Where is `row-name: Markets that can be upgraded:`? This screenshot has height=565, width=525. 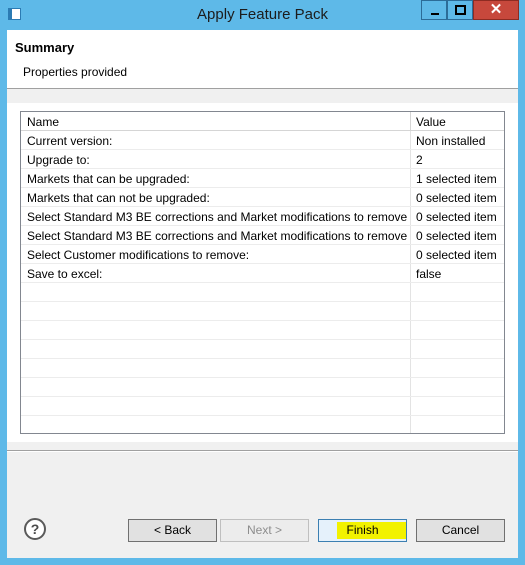 row-name: Markets that can be upgraded: is located at coordinates (108, 179).